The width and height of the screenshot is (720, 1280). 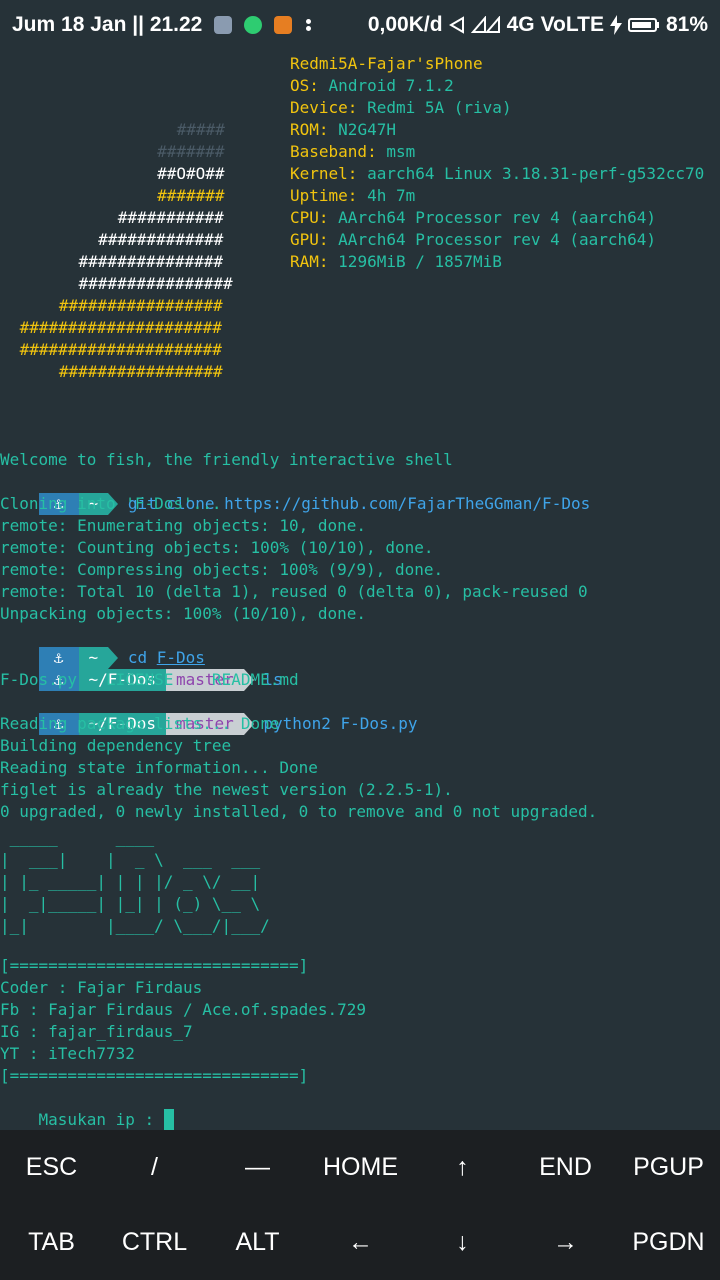 I want to click on output-line: Unpacking objects: 100% (10/10), done., so click(x=183, y=613).